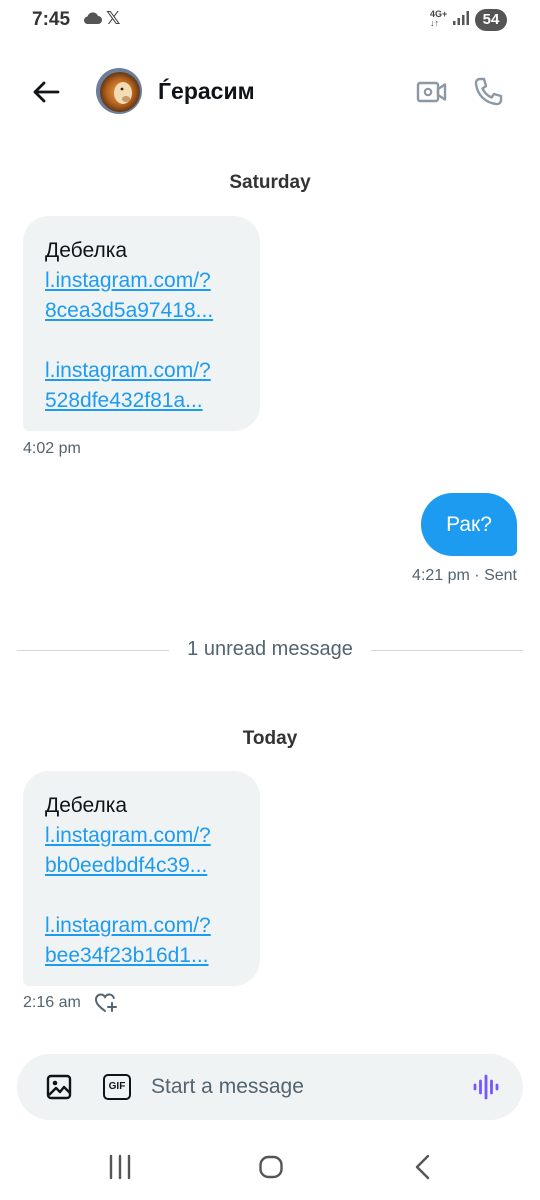 This screenshot has width=540, height=1200. Describe the element at coordinates (447, 650) in the screenshot. I see `divider-line` at that location.